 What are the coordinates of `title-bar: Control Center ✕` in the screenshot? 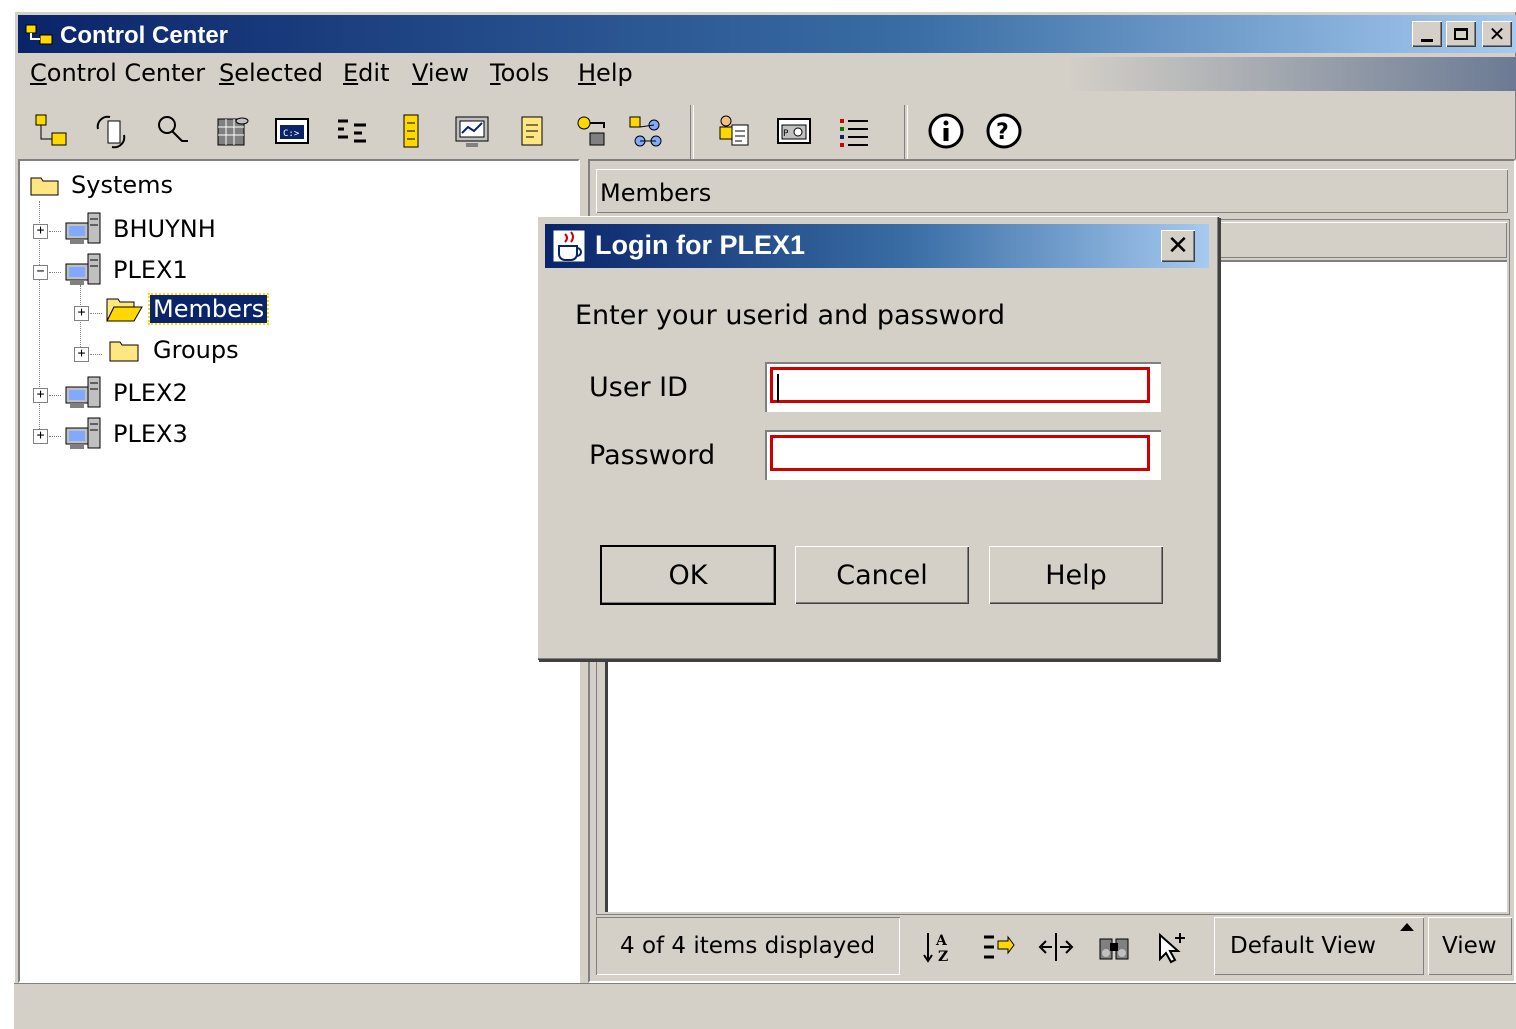 It's located at (767, 34).